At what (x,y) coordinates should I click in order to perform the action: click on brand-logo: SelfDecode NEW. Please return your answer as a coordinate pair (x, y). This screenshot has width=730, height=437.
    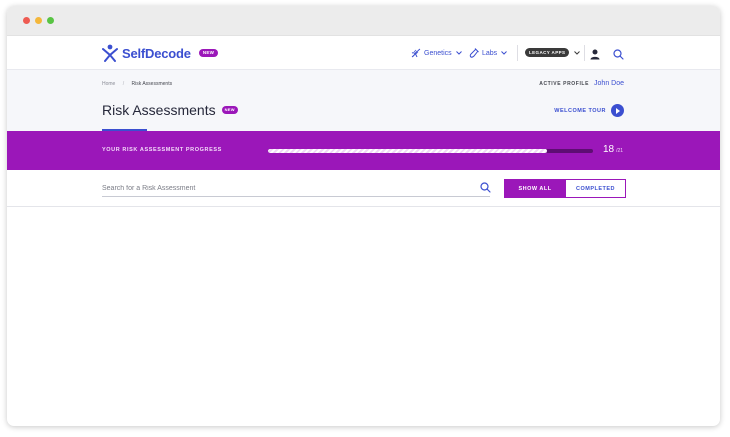
    Looking at the image, I should click on (160, 53).